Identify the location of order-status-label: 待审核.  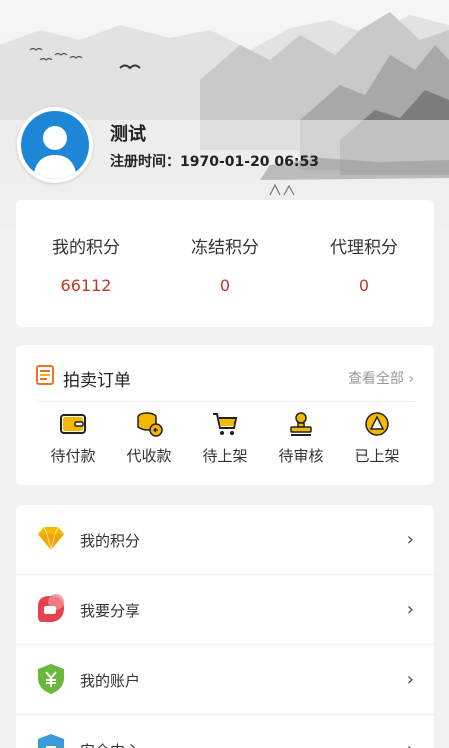
(301, 456).